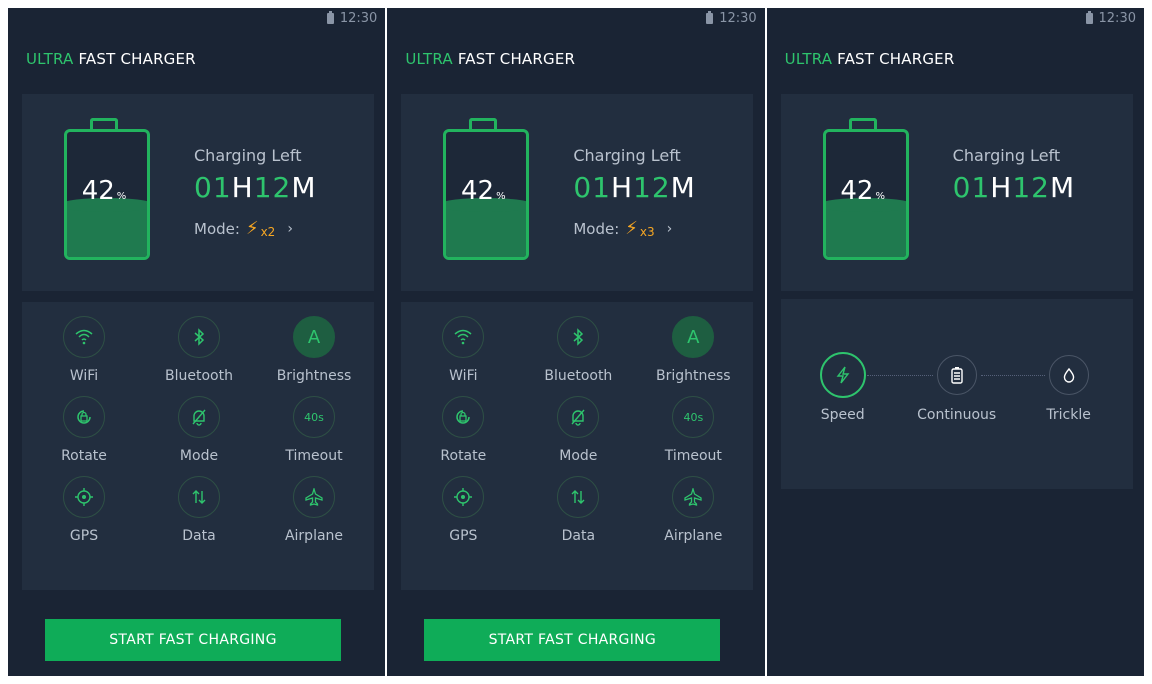 The height and width of the screenshot is (684, 1152). I want to click on app-title: ULTRA FAST CHARGER, so click(111, 59).